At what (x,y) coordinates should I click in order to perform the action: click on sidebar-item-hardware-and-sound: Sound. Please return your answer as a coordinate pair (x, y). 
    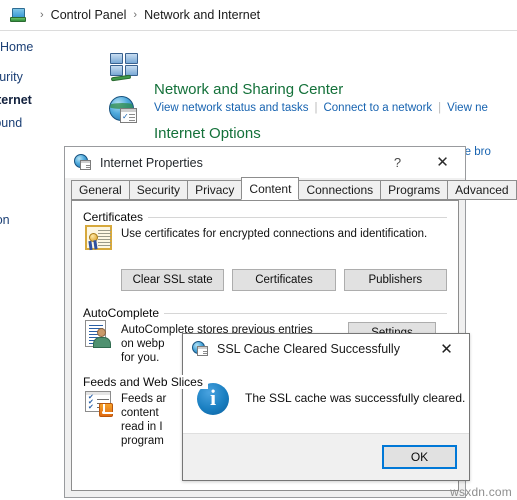
    Looking at the image, I should click on (32, 123).